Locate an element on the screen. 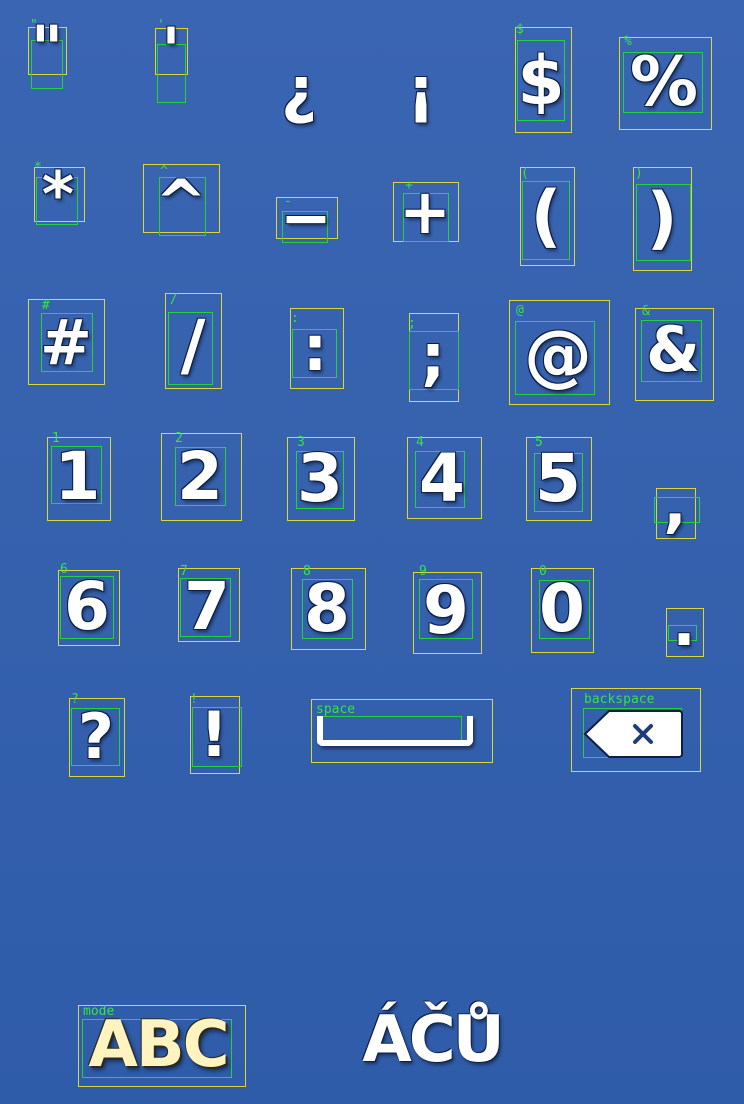 Image resolution: width=744 pixels, height=1104 pixels. key-at: @ is located at coordinates (558, 356).